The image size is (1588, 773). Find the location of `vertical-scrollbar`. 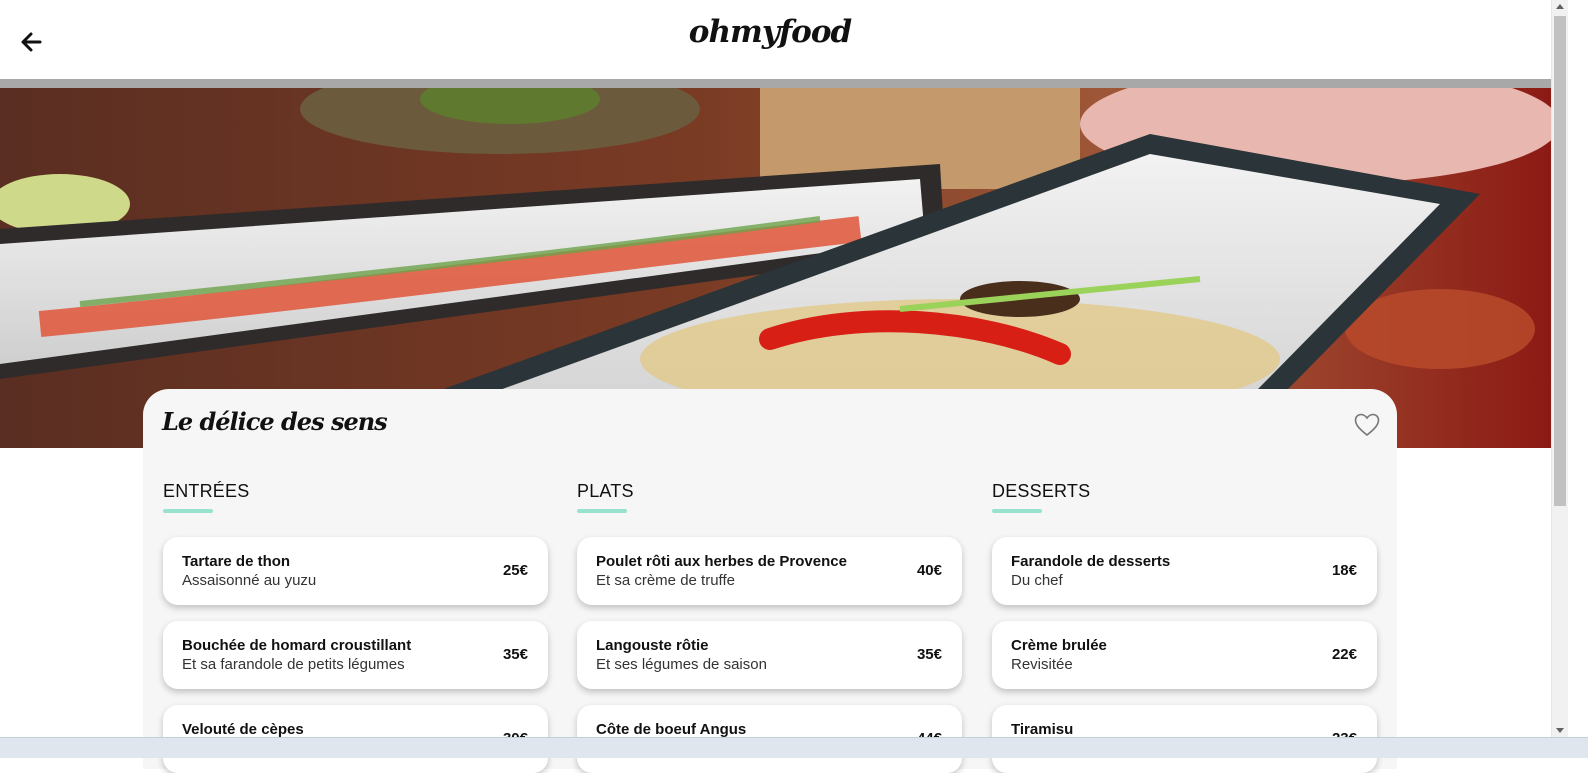

vertical-scrollbar is located at coordinates (1560, 368).